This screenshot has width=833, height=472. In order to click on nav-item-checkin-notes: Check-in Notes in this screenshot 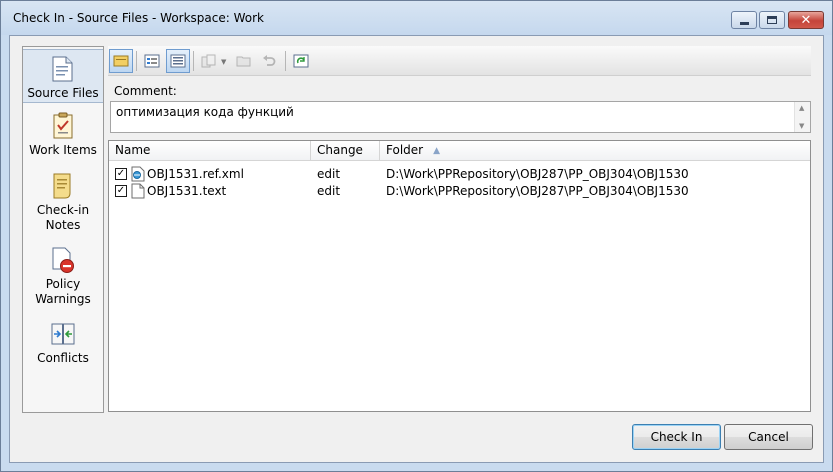, I will do `click(63, 203)`.